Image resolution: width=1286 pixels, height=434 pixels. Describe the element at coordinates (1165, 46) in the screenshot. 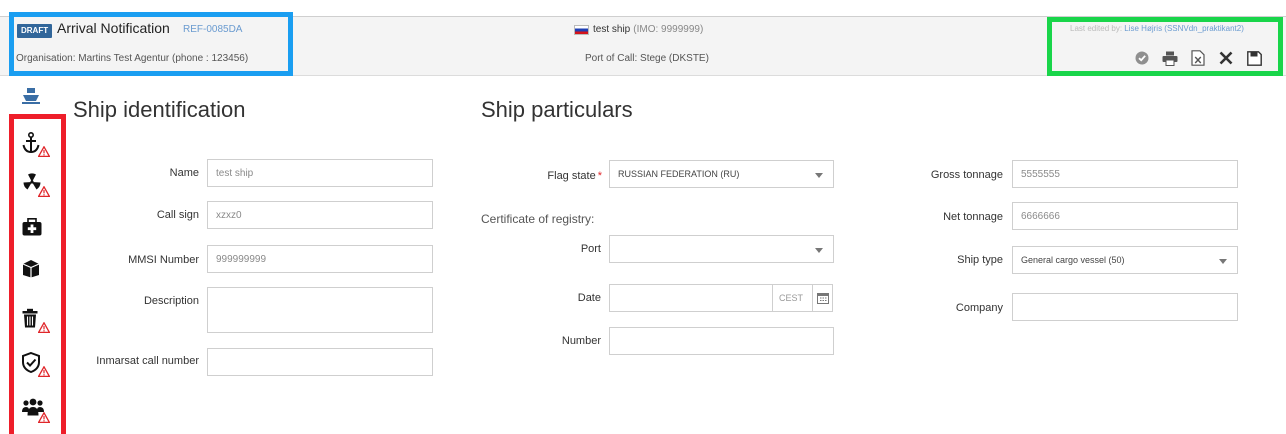

I see `toolbar-highlight` at that location.